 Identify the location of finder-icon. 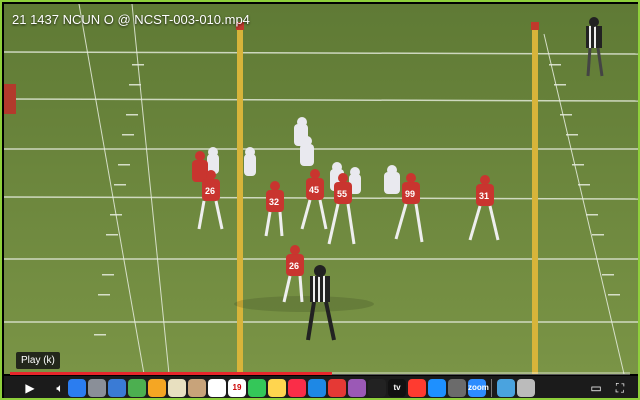
(77, 388).